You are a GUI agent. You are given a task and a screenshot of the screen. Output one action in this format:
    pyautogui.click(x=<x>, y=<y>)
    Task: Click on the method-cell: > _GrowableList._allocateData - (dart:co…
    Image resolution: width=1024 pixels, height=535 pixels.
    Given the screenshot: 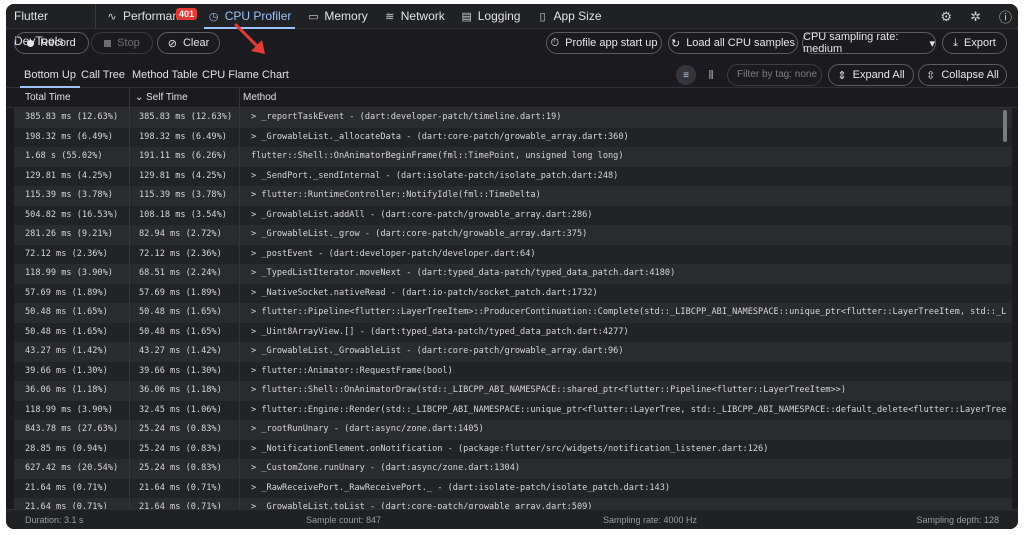 What is the action you would take?
    pyautogui.click(x=440, y=136)
    